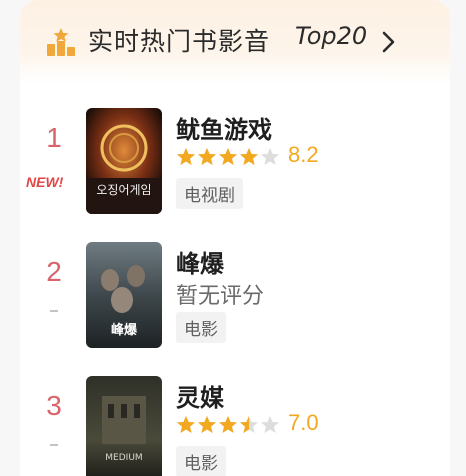  Describe the element at coordinates (200, 395) in the screenshot. I see `item-title: 灵媒` at that location.